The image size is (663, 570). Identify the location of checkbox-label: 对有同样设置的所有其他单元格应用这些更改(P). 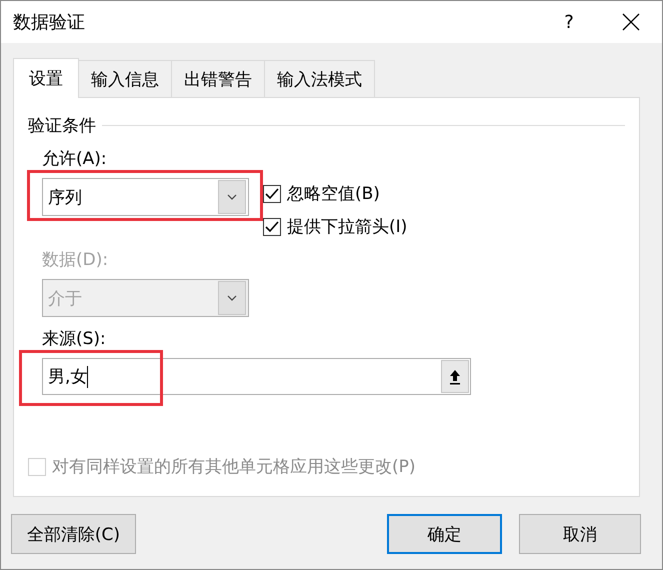
(234, 467).